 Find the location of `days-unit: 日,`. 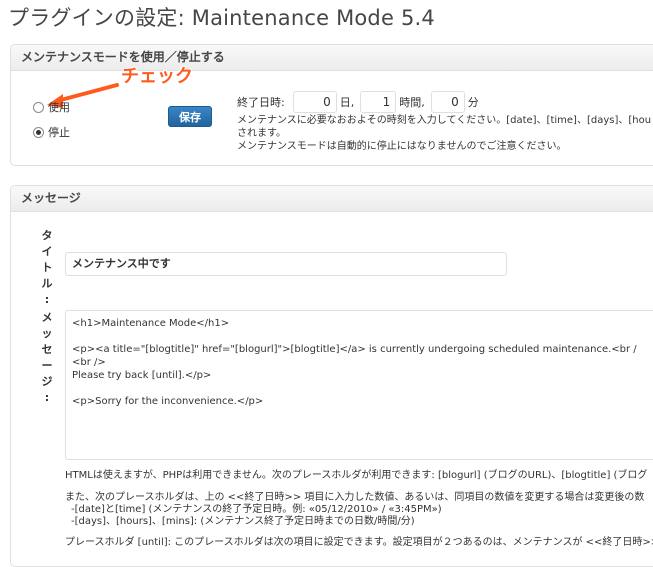

days-unit: 日, is located at coordinates (347, 102).